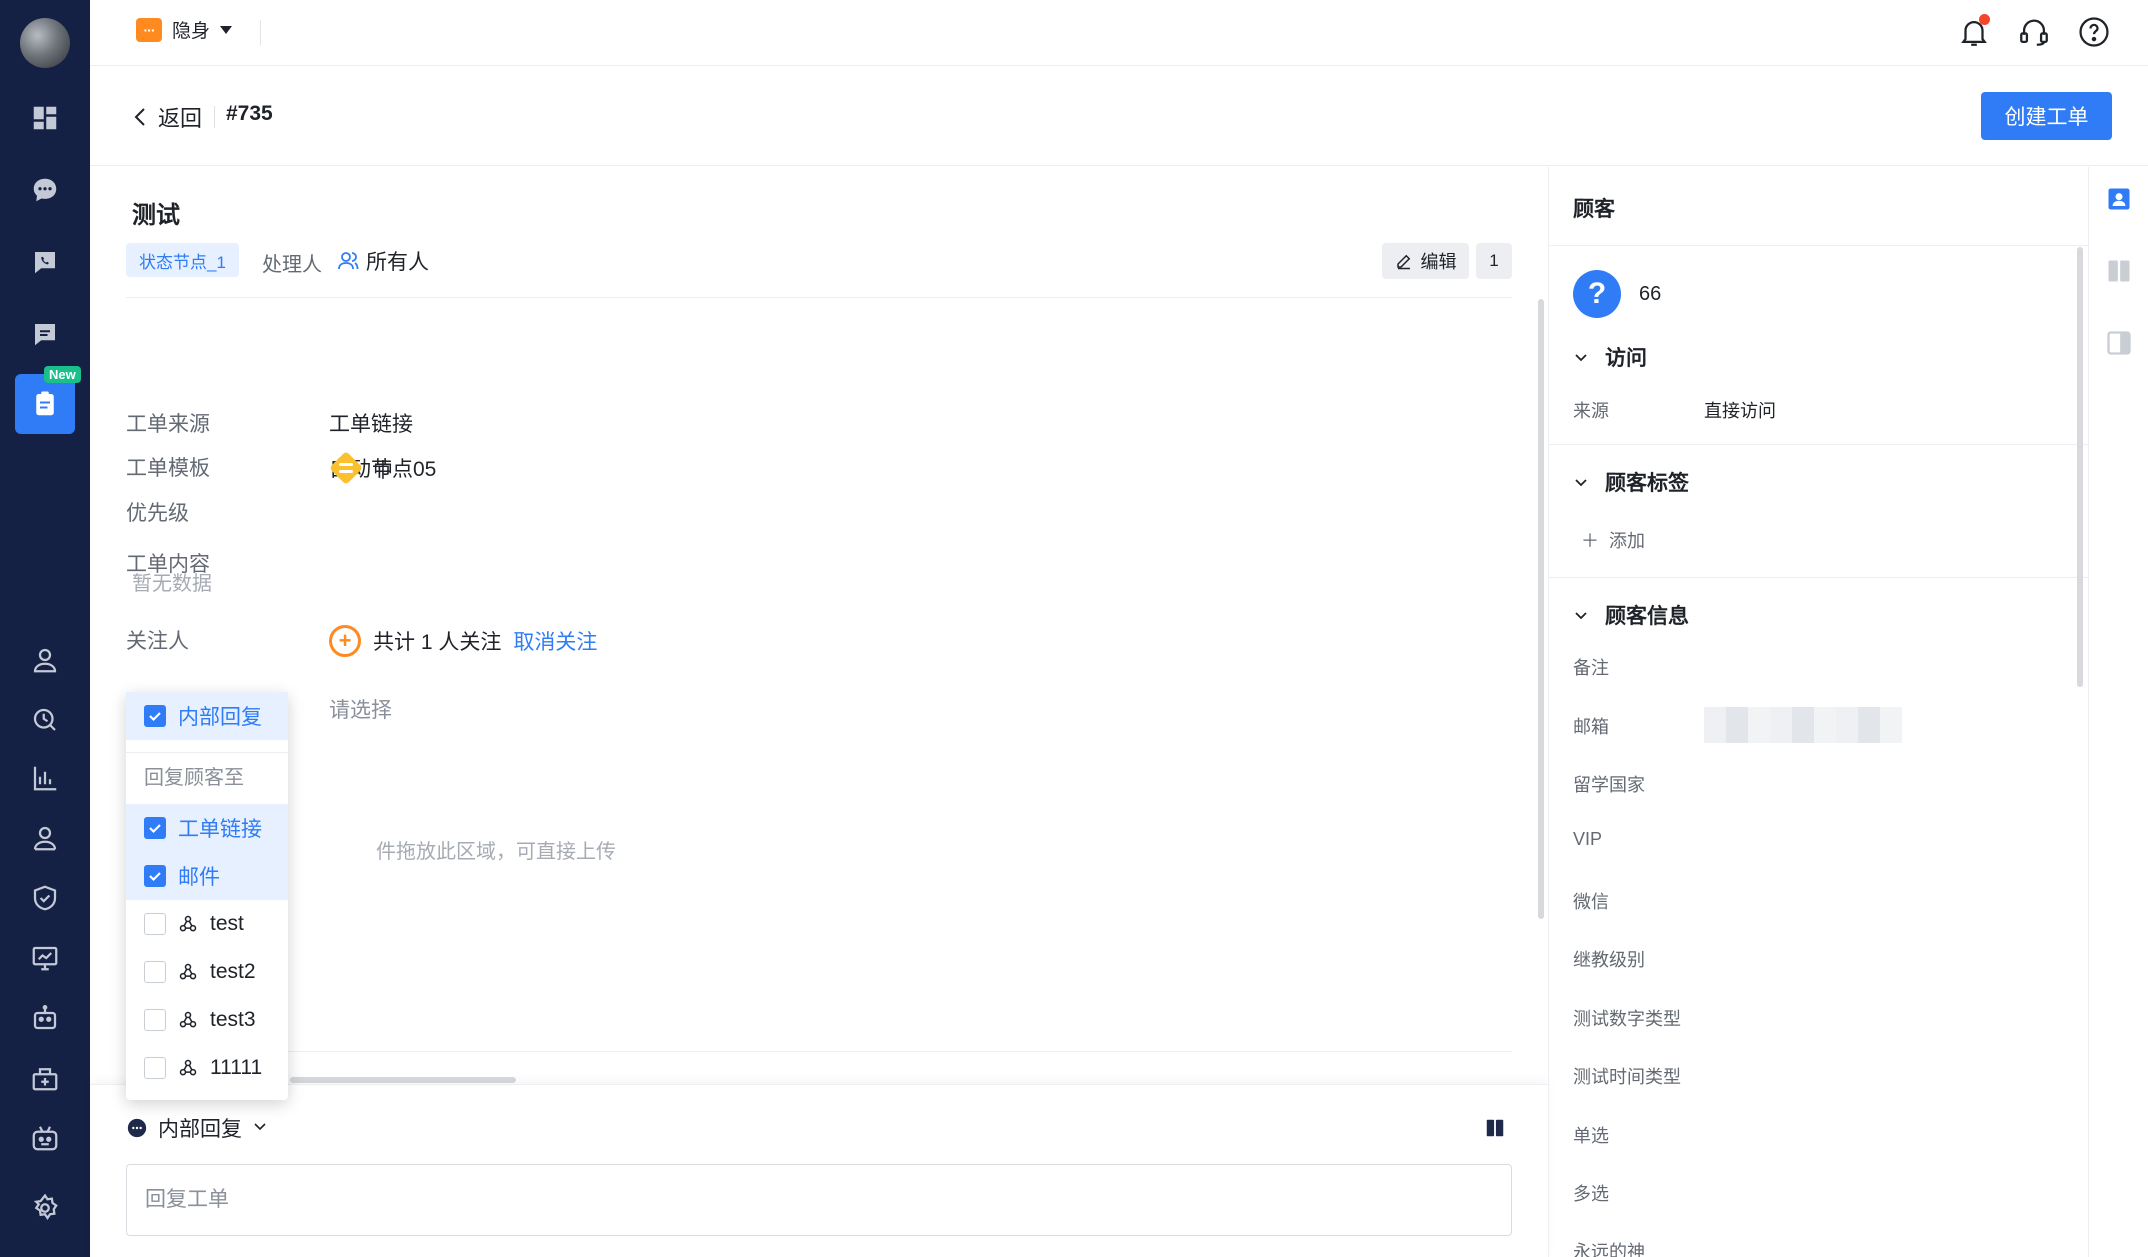 This screenshot has width=2148, height=1257. I want to click on chat-icon, so click(45, 190).